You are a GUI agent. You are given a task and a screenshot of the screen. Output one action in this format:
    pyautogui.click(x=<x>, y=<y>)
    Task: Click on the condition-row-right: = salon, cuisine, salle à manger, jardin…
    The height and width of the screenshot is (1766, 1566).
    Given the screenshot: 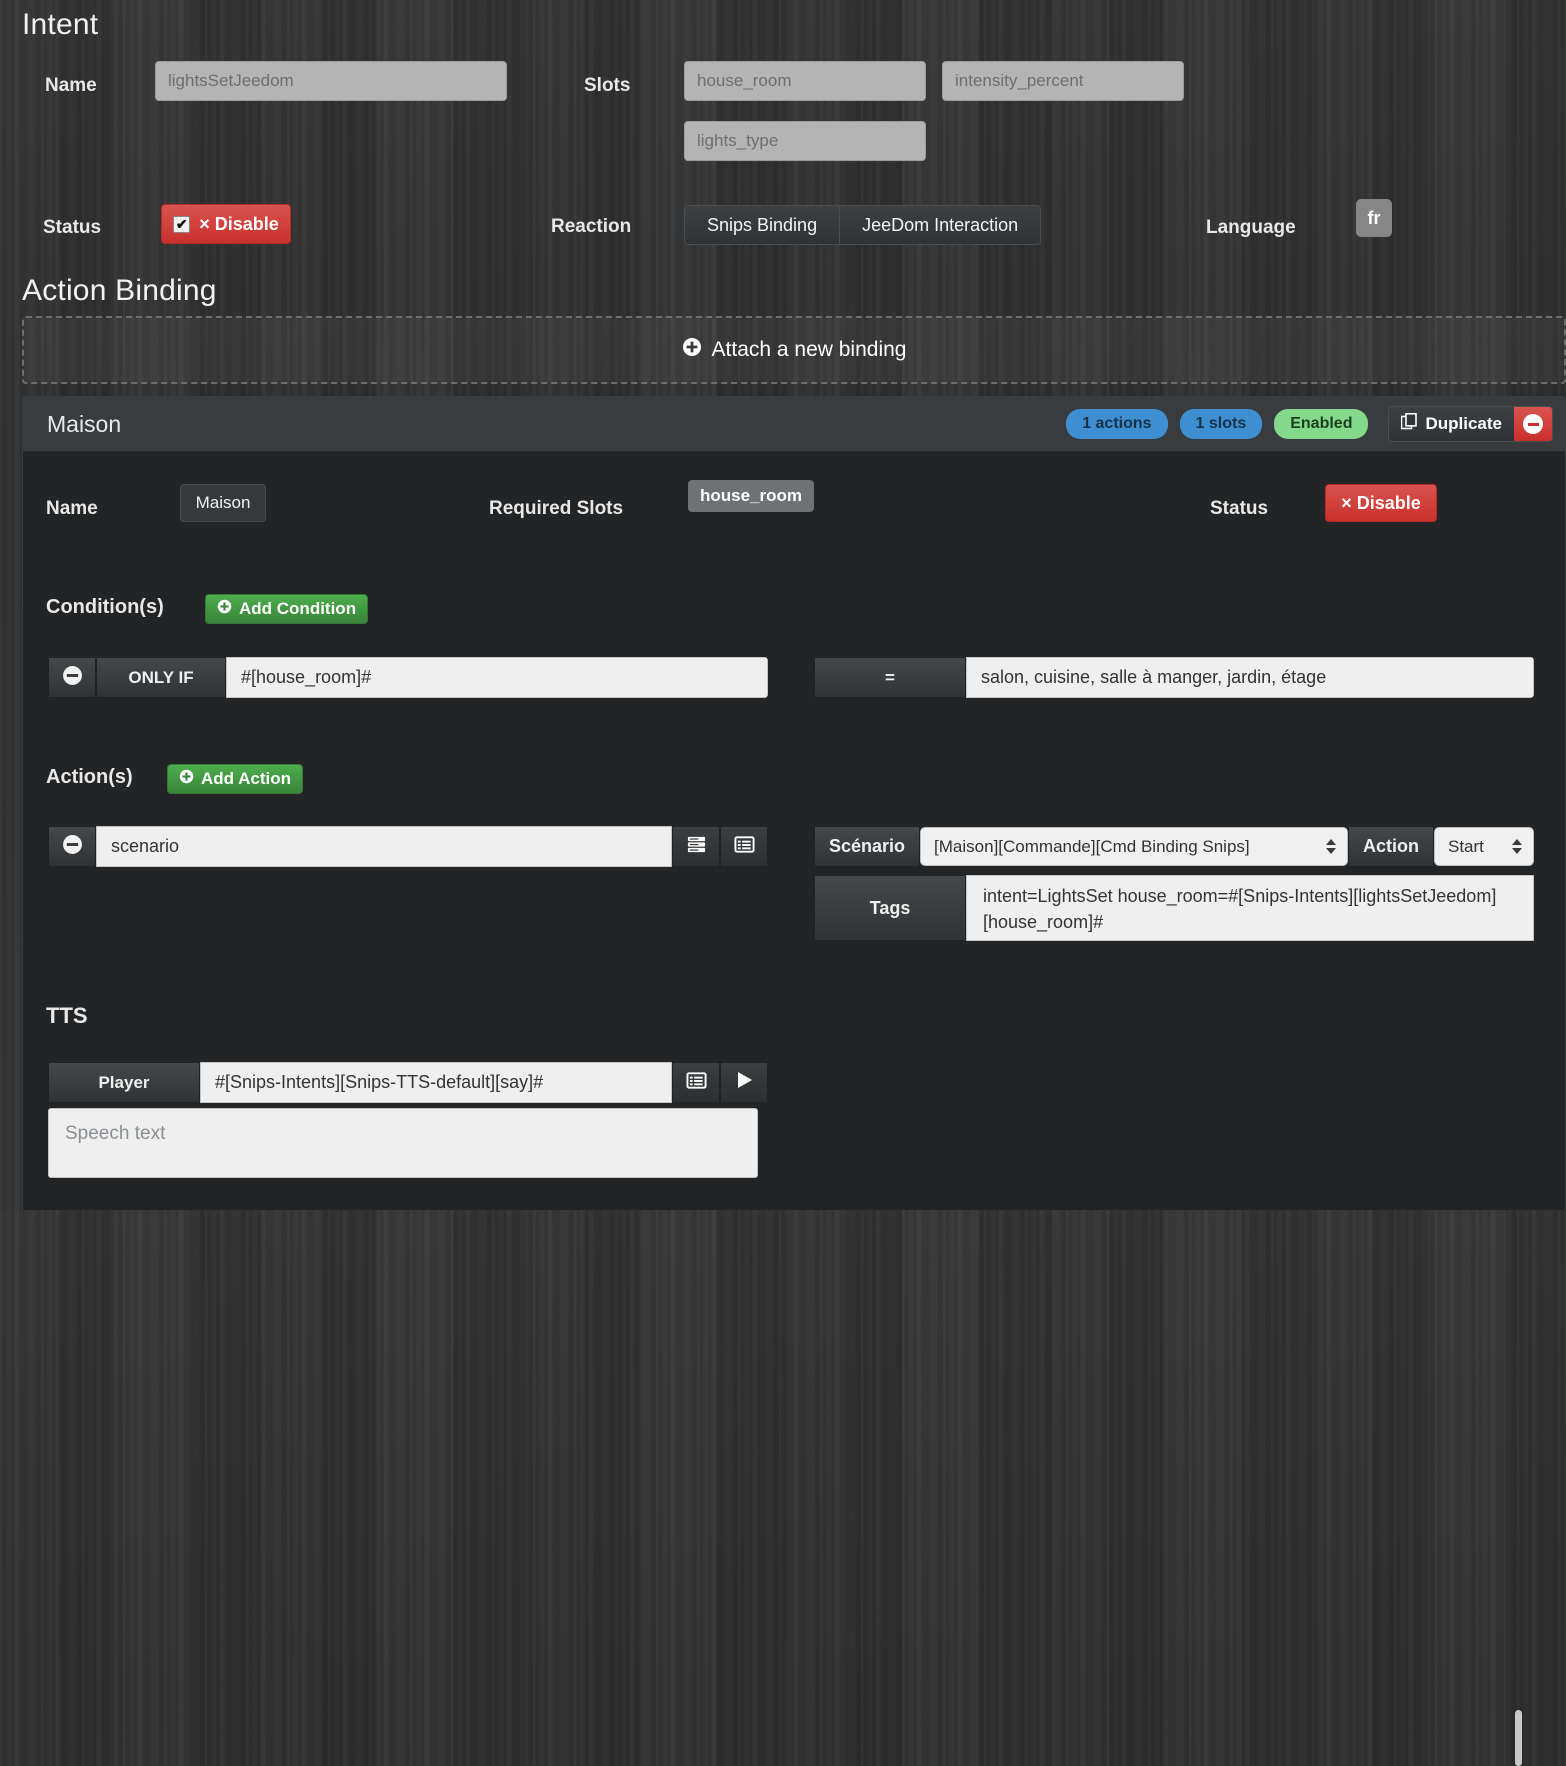 What is the action you would take?
    pyautogui.click(x=1174, y=677)
    